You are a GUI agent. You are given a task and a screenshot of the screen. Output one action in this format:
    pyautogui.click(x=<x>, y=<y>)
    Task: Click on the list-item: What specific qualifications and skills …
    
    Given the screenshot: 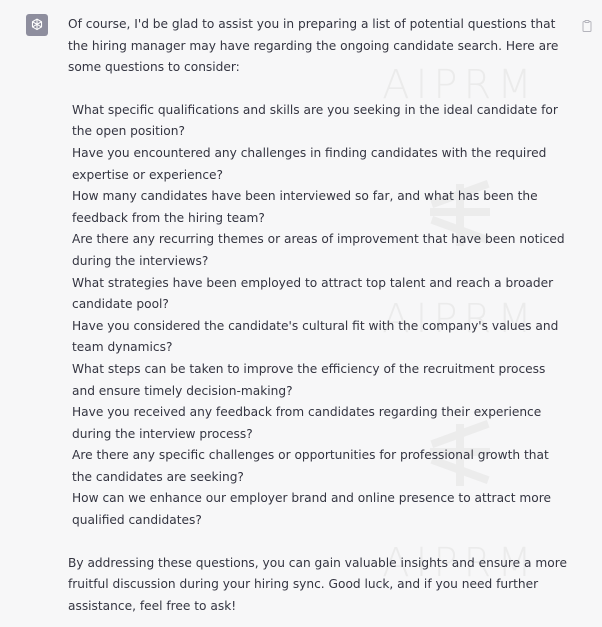 What is the action you would take?
    pyautogui.click(x=315, y=120)
    